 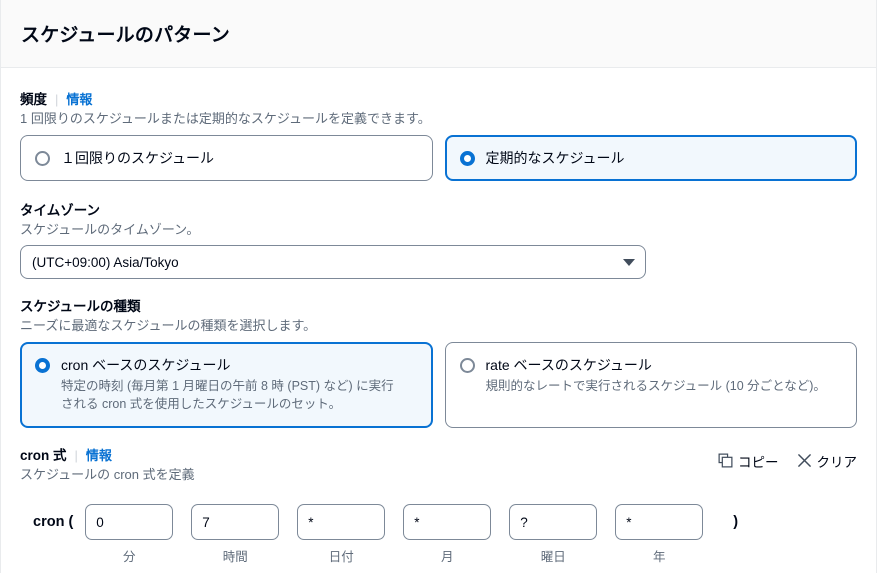 What do you see at coordinates (438, 467) in the screenshot?
I see `cron-header-row: cron 式 | 情報 スケジュールの cron 式を定義 コピー クリア` at bounding box center [438, 467].